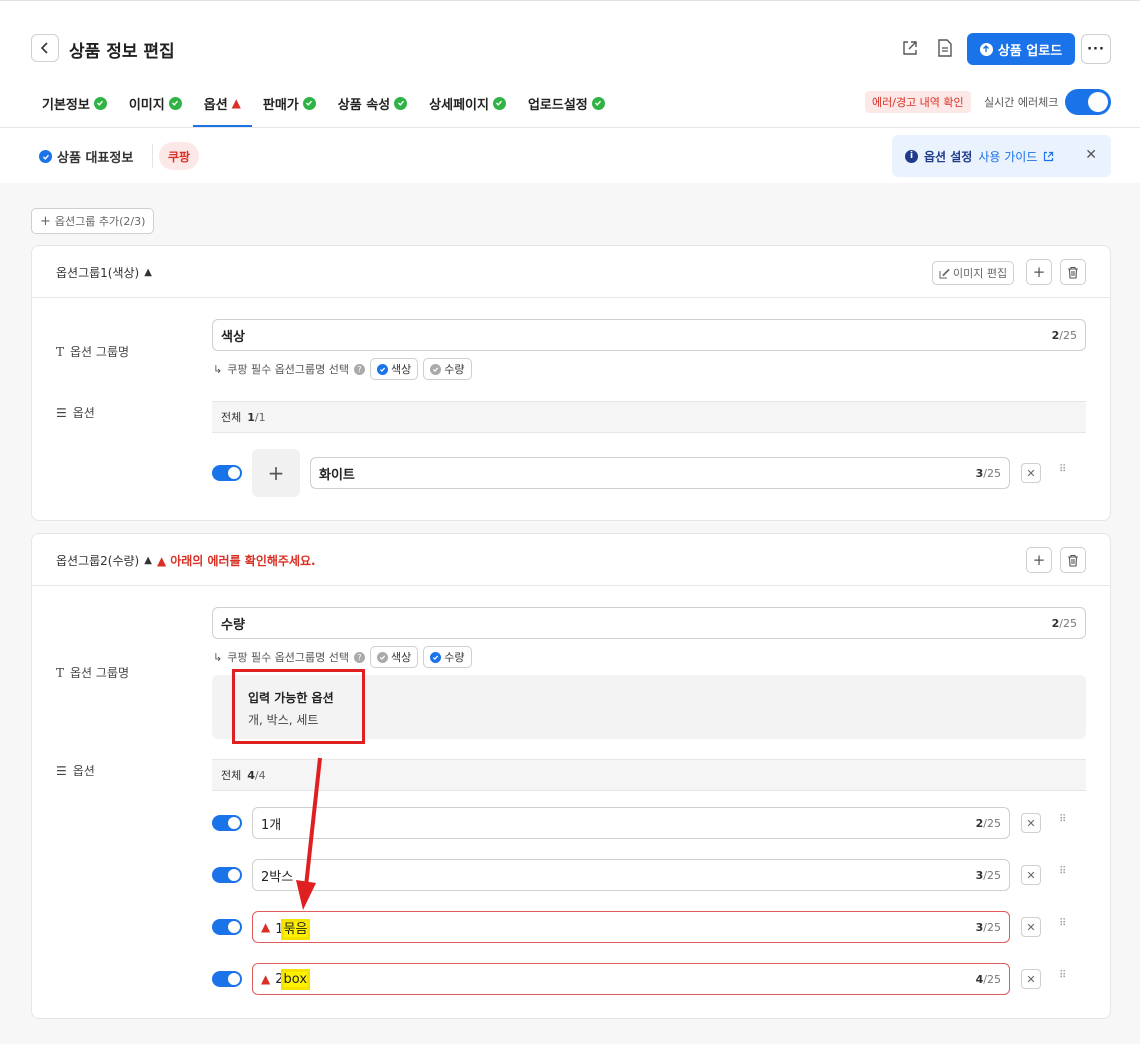 The height and width of the screenshot is (1044, 1140). Describe the element at coordinates (570, 127) in the screenshot. I see `tabs-divider` at that location.